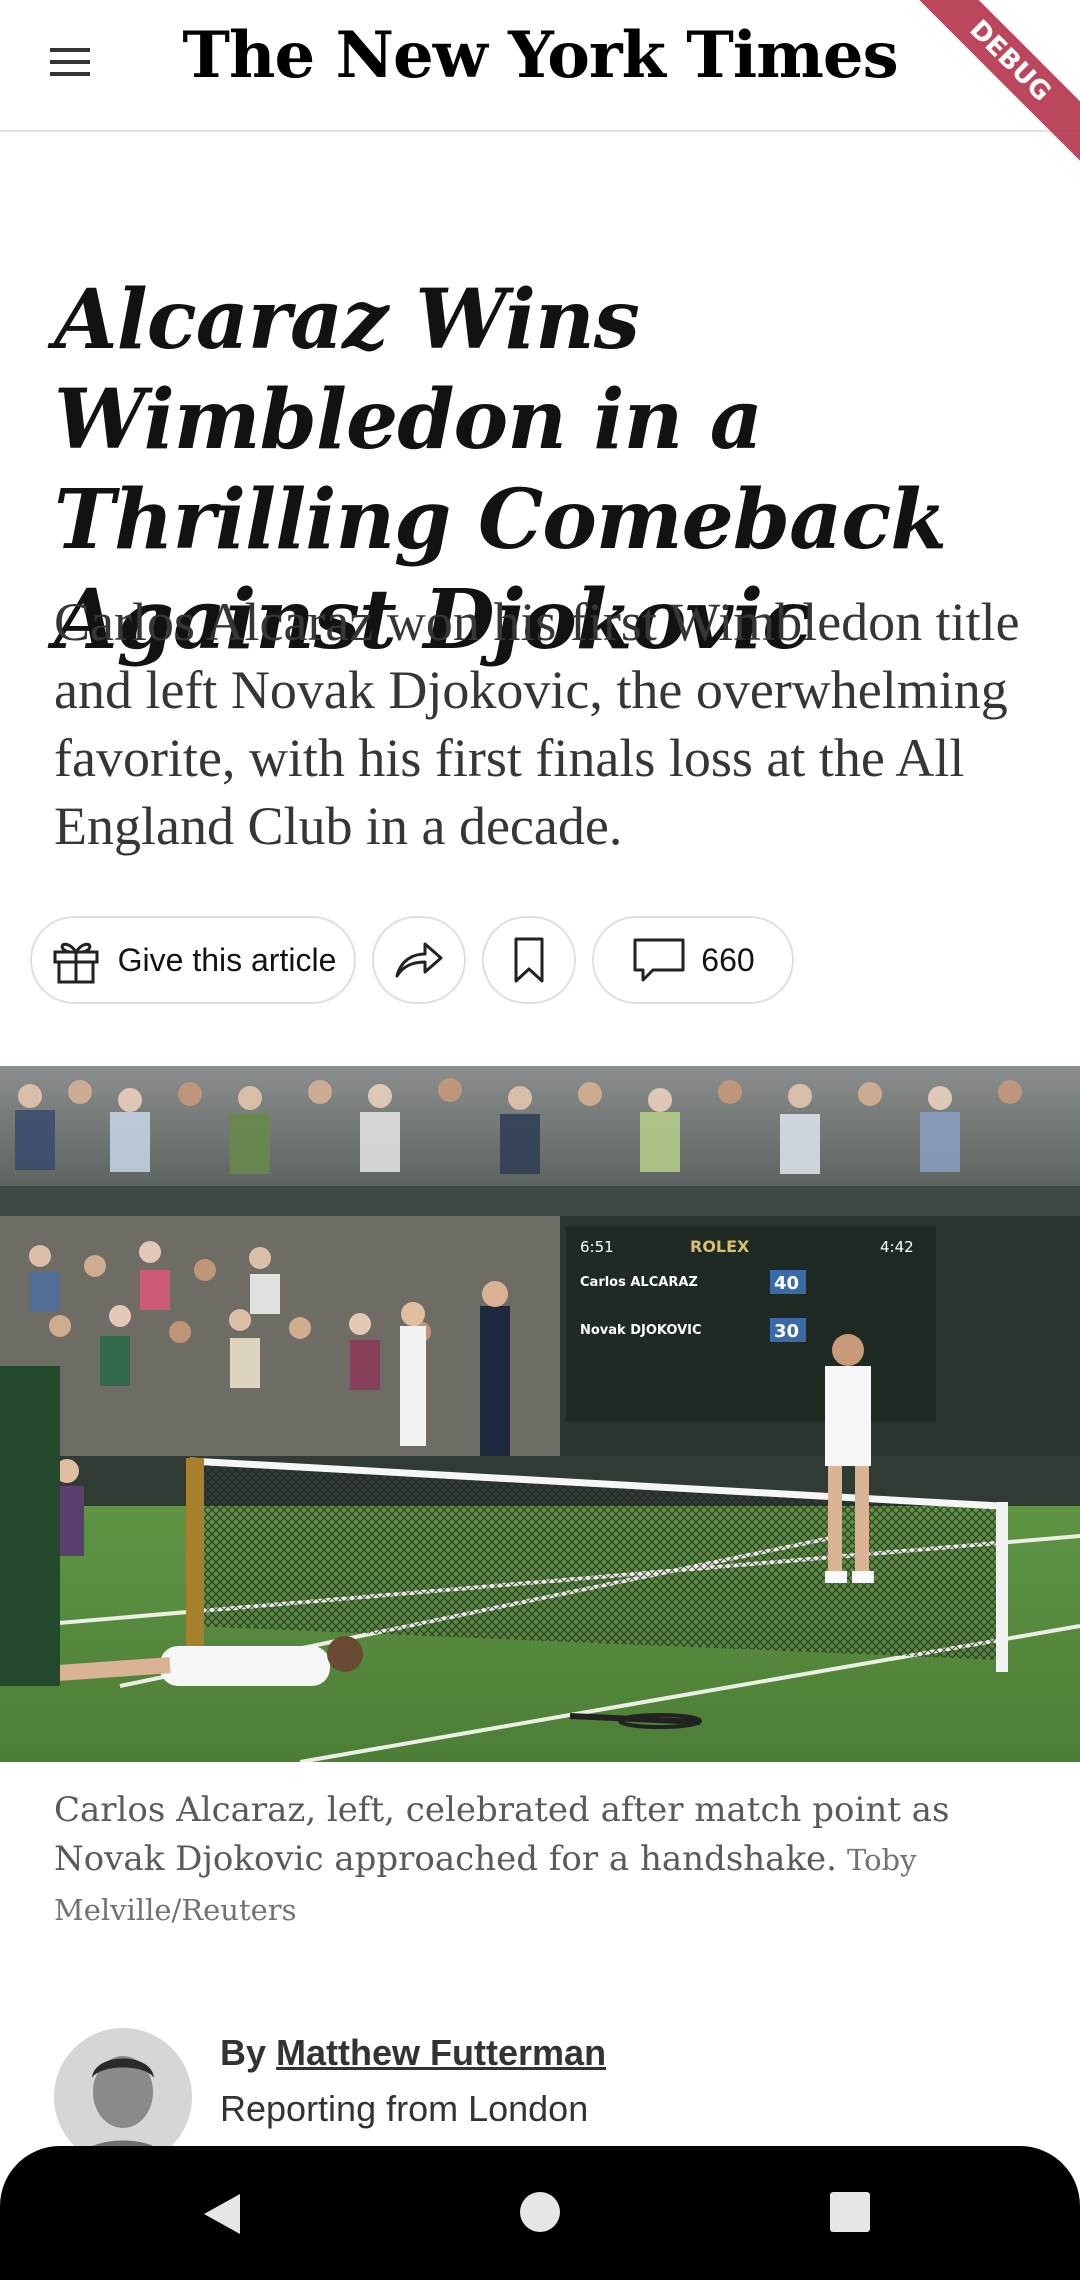 This screenshot has height=2280, width=1080. What do you see at coordinates (227, 959) in the screenshot?
I see `gift-article-label: Give this article` at bounding box center [227, 959].